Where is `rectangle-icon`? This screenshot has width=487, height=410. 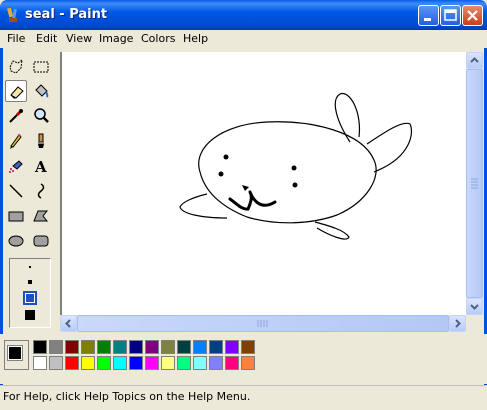
rectangle-icon is located at coordinates (16, 216).